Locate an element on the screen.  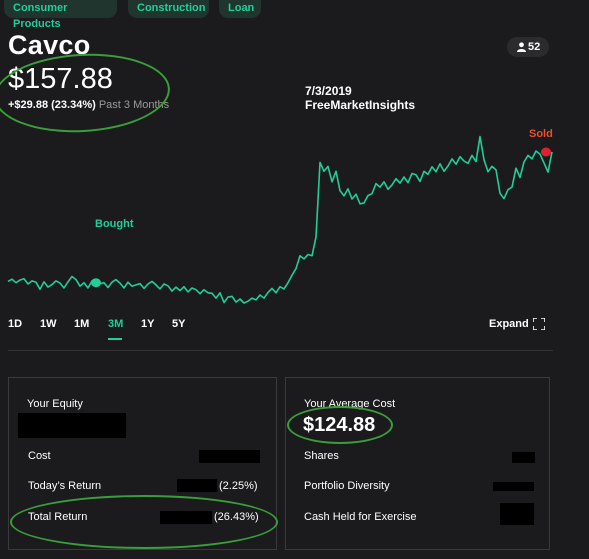
portfolio-diversity-redacted is located at coordinates (513, 486).